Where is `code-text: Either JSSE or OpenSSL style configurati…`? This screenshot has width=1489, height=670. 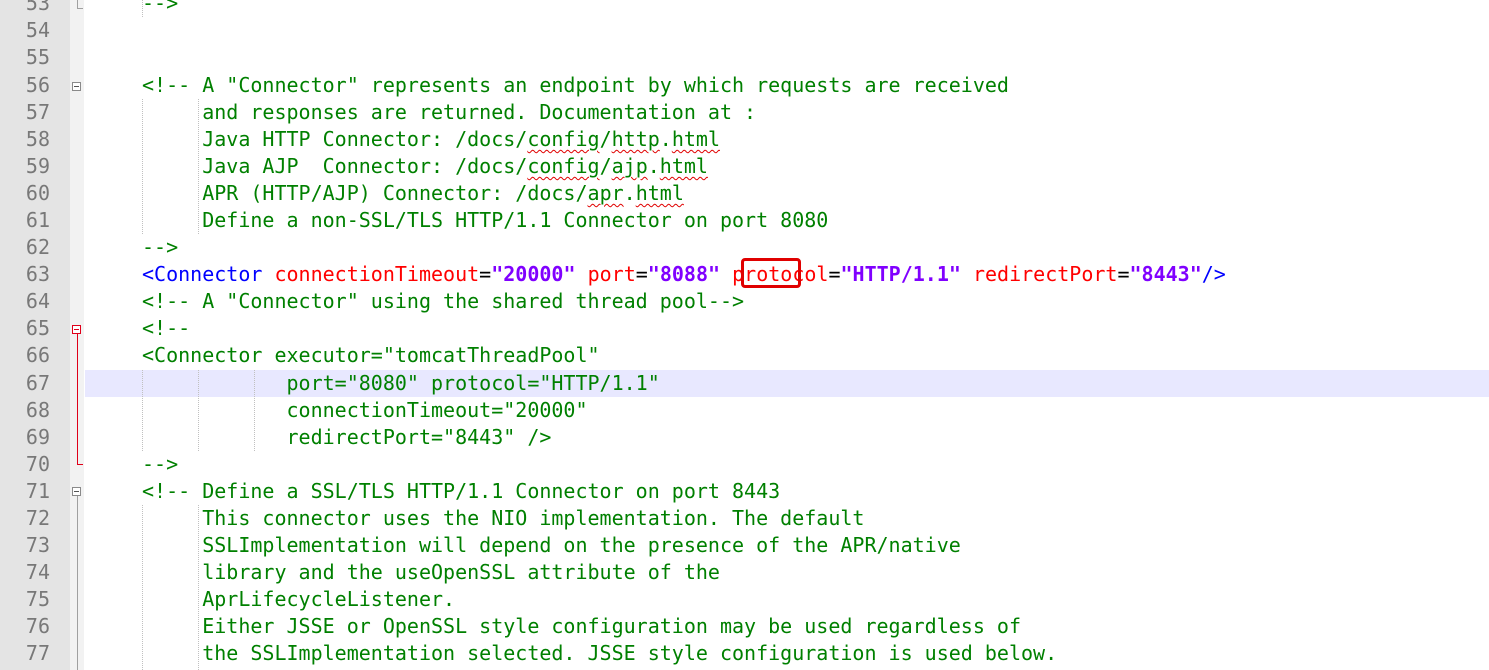 code-text: Either JSSE or OpenSSL style configurati… is located at coordinates (581, 626).